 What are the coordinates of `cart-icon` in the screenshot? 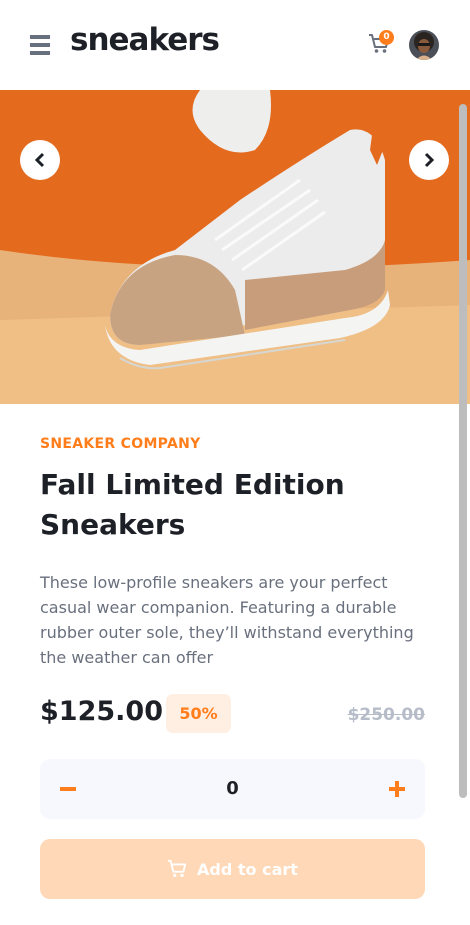 It's located at (177, 868).